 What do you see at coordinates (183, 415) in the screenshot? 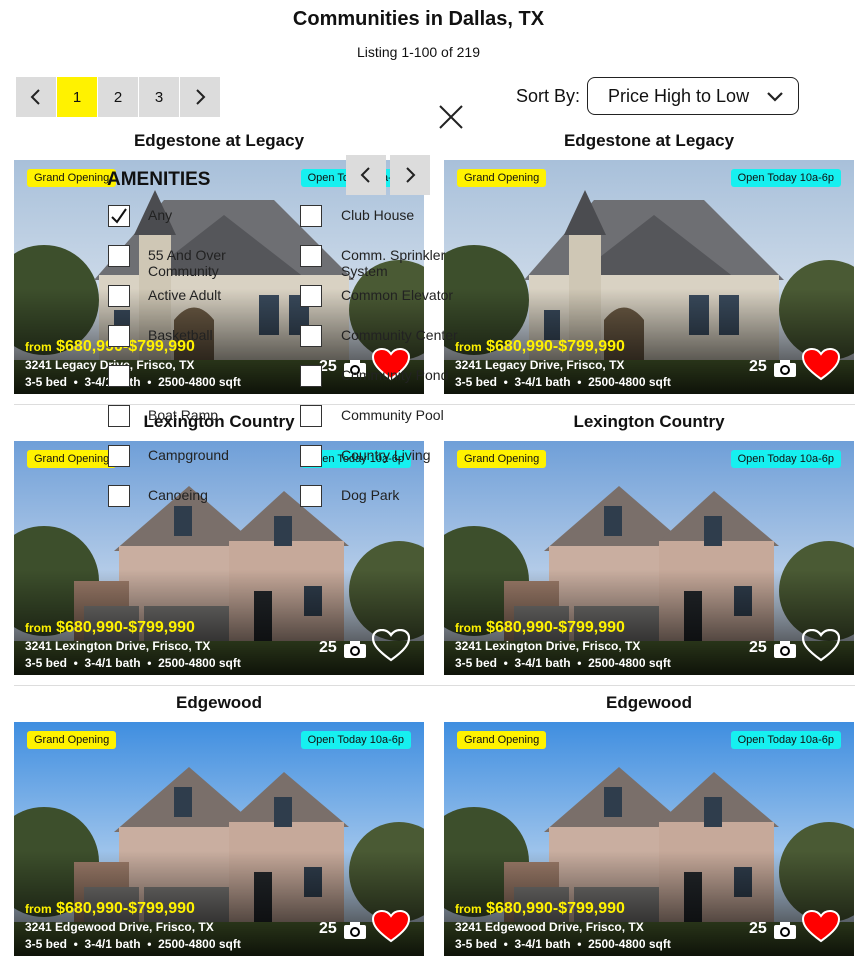
I see `amenity-label: Boat Ramp` at bounding box center [183, 415].